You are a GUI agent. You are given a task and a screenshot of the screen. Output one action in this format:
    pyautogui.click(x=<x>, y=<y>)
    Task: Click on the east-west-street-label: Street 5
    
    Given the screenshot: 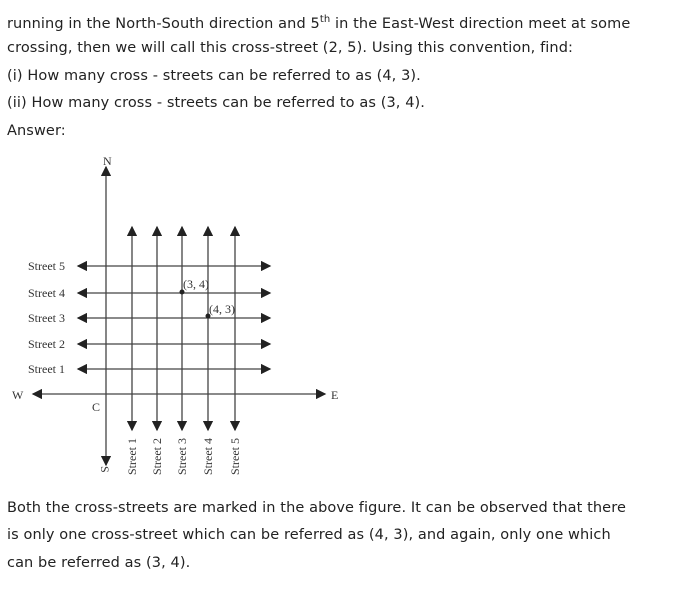 What is the action you would take?
    pyautogui.click(x=46, y=266)
    